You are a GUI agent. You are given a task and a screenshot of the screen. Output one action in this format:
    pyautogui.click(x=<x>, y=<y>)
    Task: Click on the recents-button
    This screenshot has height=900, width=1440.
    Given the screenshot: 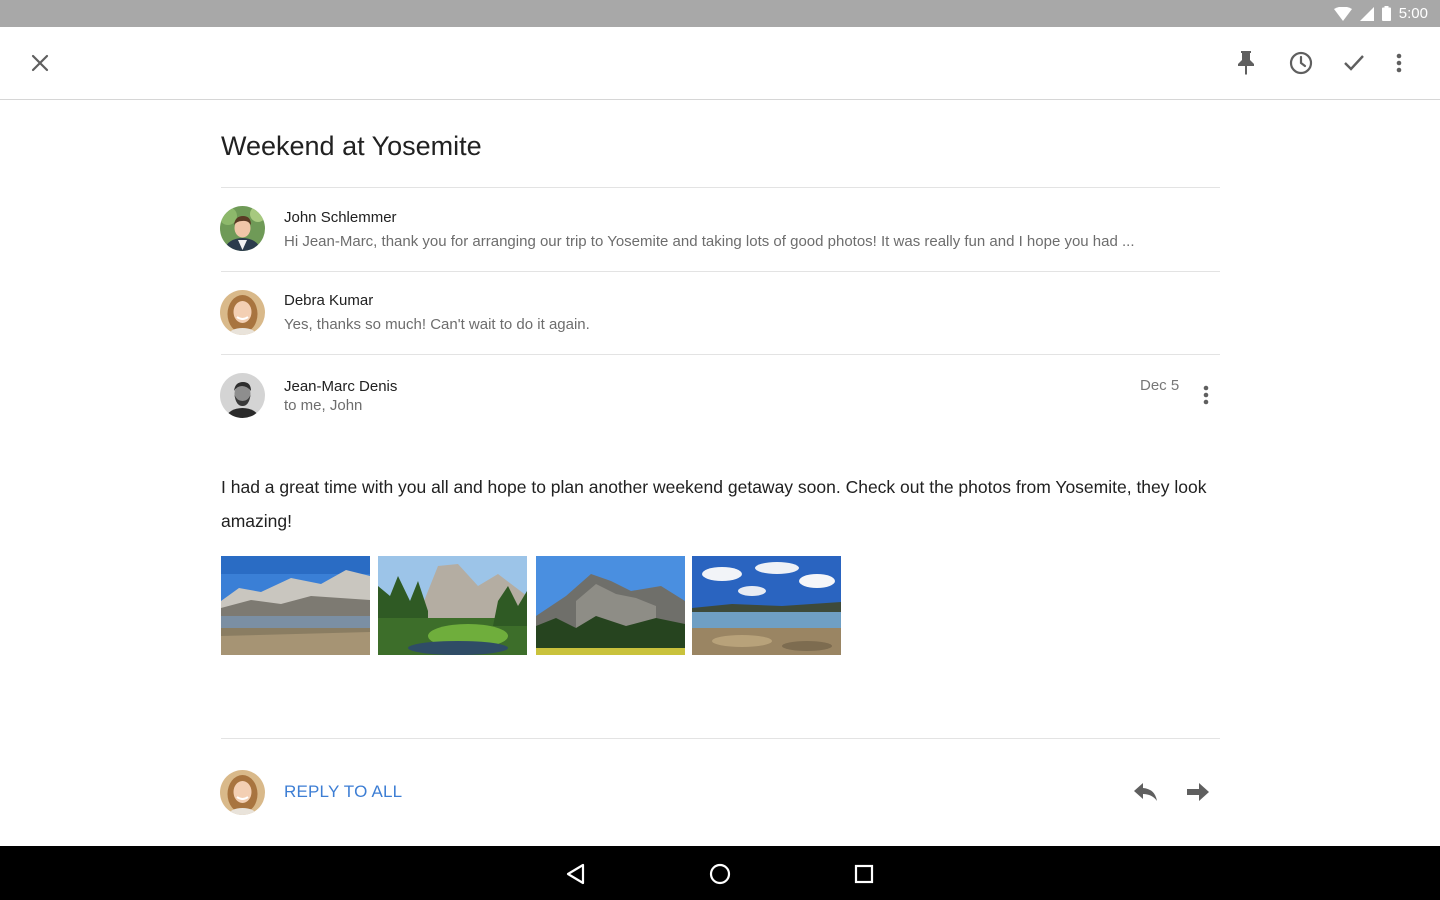 What is the action you would take?
    pyautogui.click(x=864, y=874)
    